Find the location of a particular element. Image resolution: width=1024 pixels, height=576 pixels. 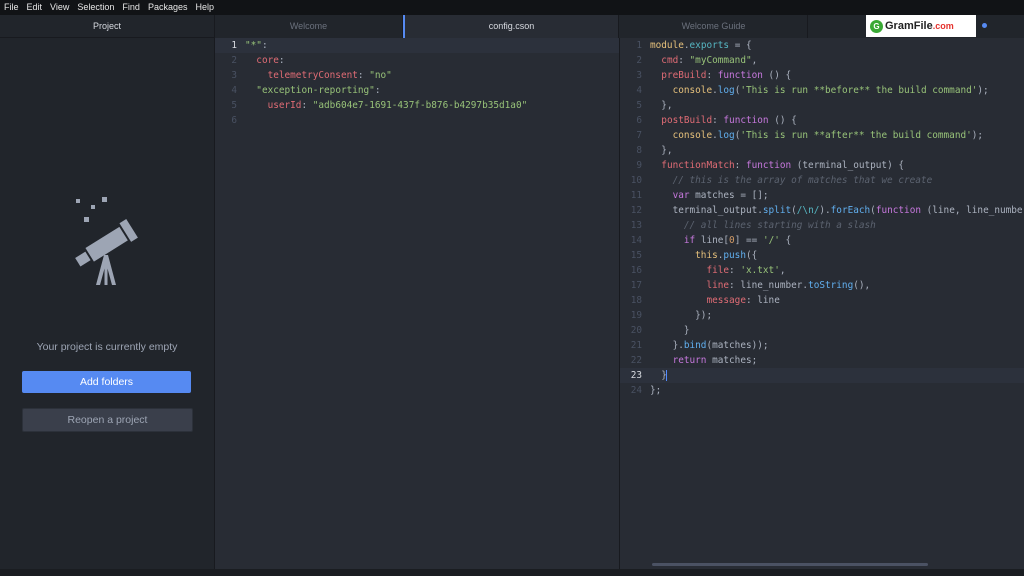

code-line: 3 preBuild: function () { is located at coordinates (822, 75).